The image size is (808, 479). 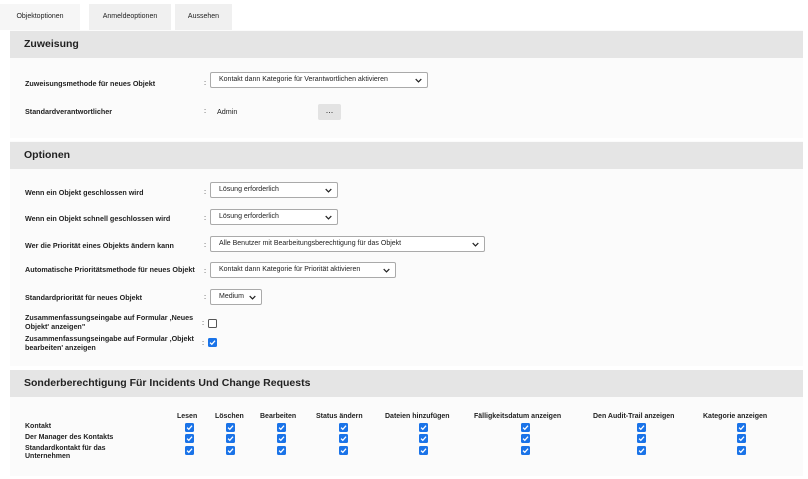 What do you see at coordinates (406, 155) in the screenshot?
I see `options-section-title: Optionen` at bounding box center [406, 155].